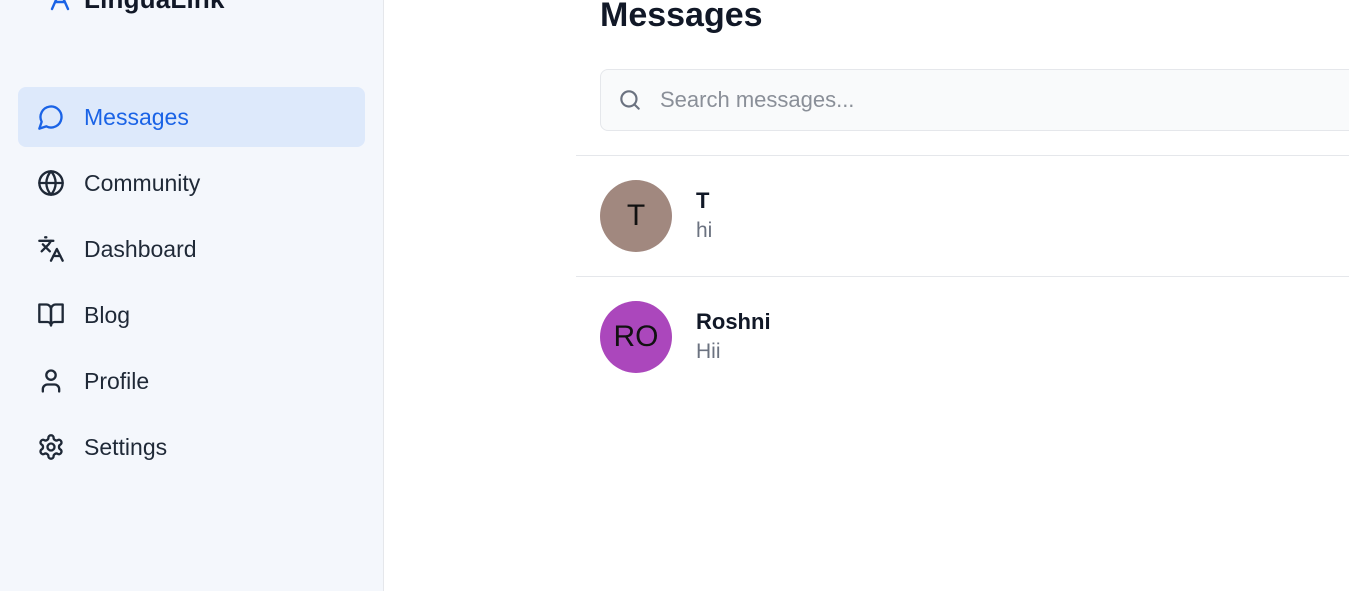 The image size is (1349, 591). I want to click on brand: LinguaLink, so click(136, 7).